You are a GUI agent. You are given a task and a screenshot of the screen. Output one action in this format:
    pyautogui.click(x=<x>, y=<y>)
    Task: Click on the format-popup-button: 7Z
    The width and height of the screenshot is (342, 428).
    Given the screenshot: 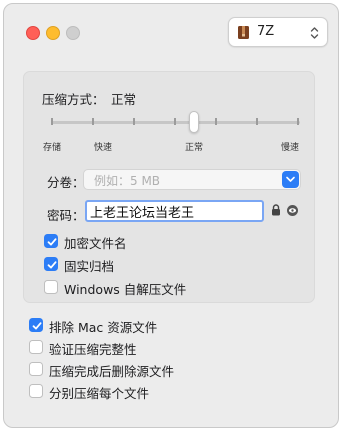 What is the action you would take?
    pyautogui.click(x=278, y=32)
    